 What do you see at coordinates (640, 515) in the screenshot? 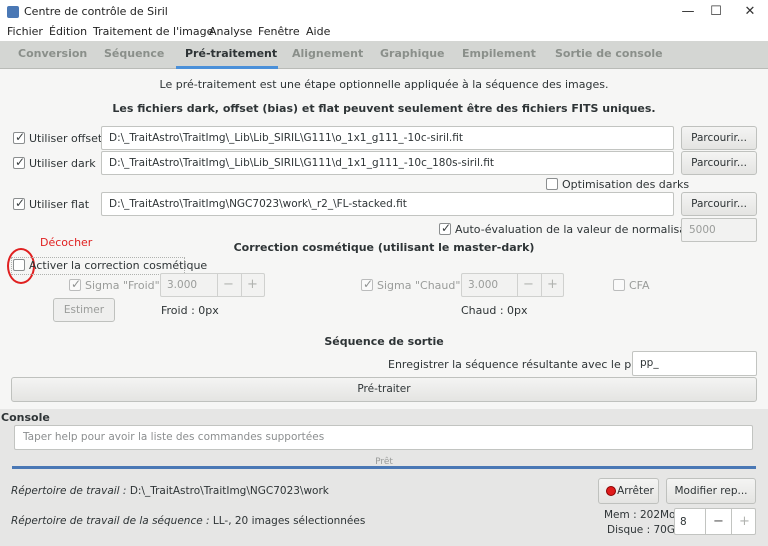
I see `memory-usage: Mem : 202Mo` at bounding box center [640, 515].